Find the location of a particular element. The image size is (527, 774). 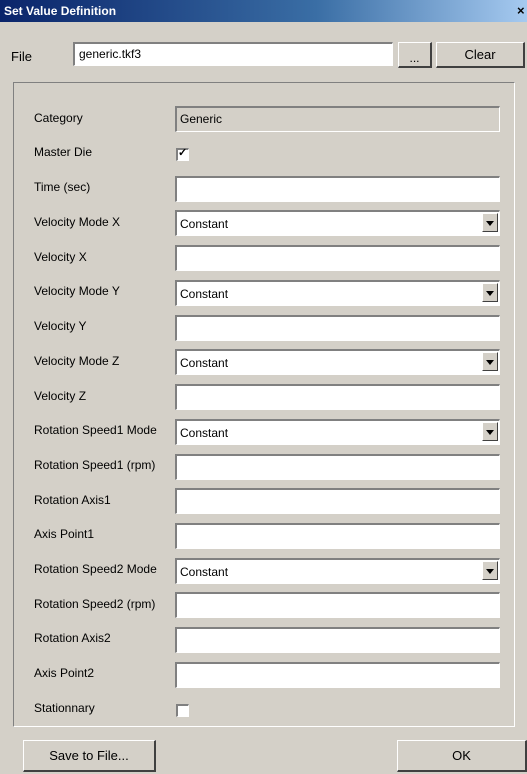

rotation-speed1-mode-value: Constant is located at coordinates (204, 433).